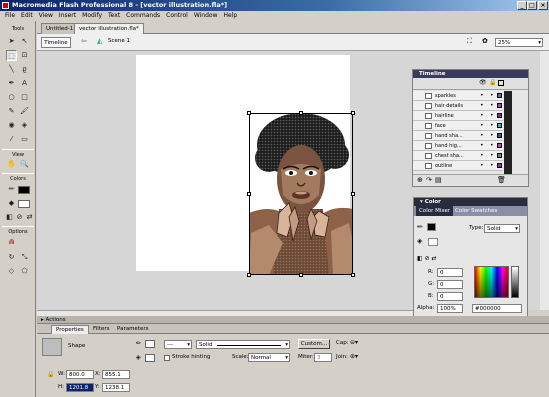 The image size is (549, 397). I want to click on snap-to-objects-icon: ⋒, so click(11, 242).